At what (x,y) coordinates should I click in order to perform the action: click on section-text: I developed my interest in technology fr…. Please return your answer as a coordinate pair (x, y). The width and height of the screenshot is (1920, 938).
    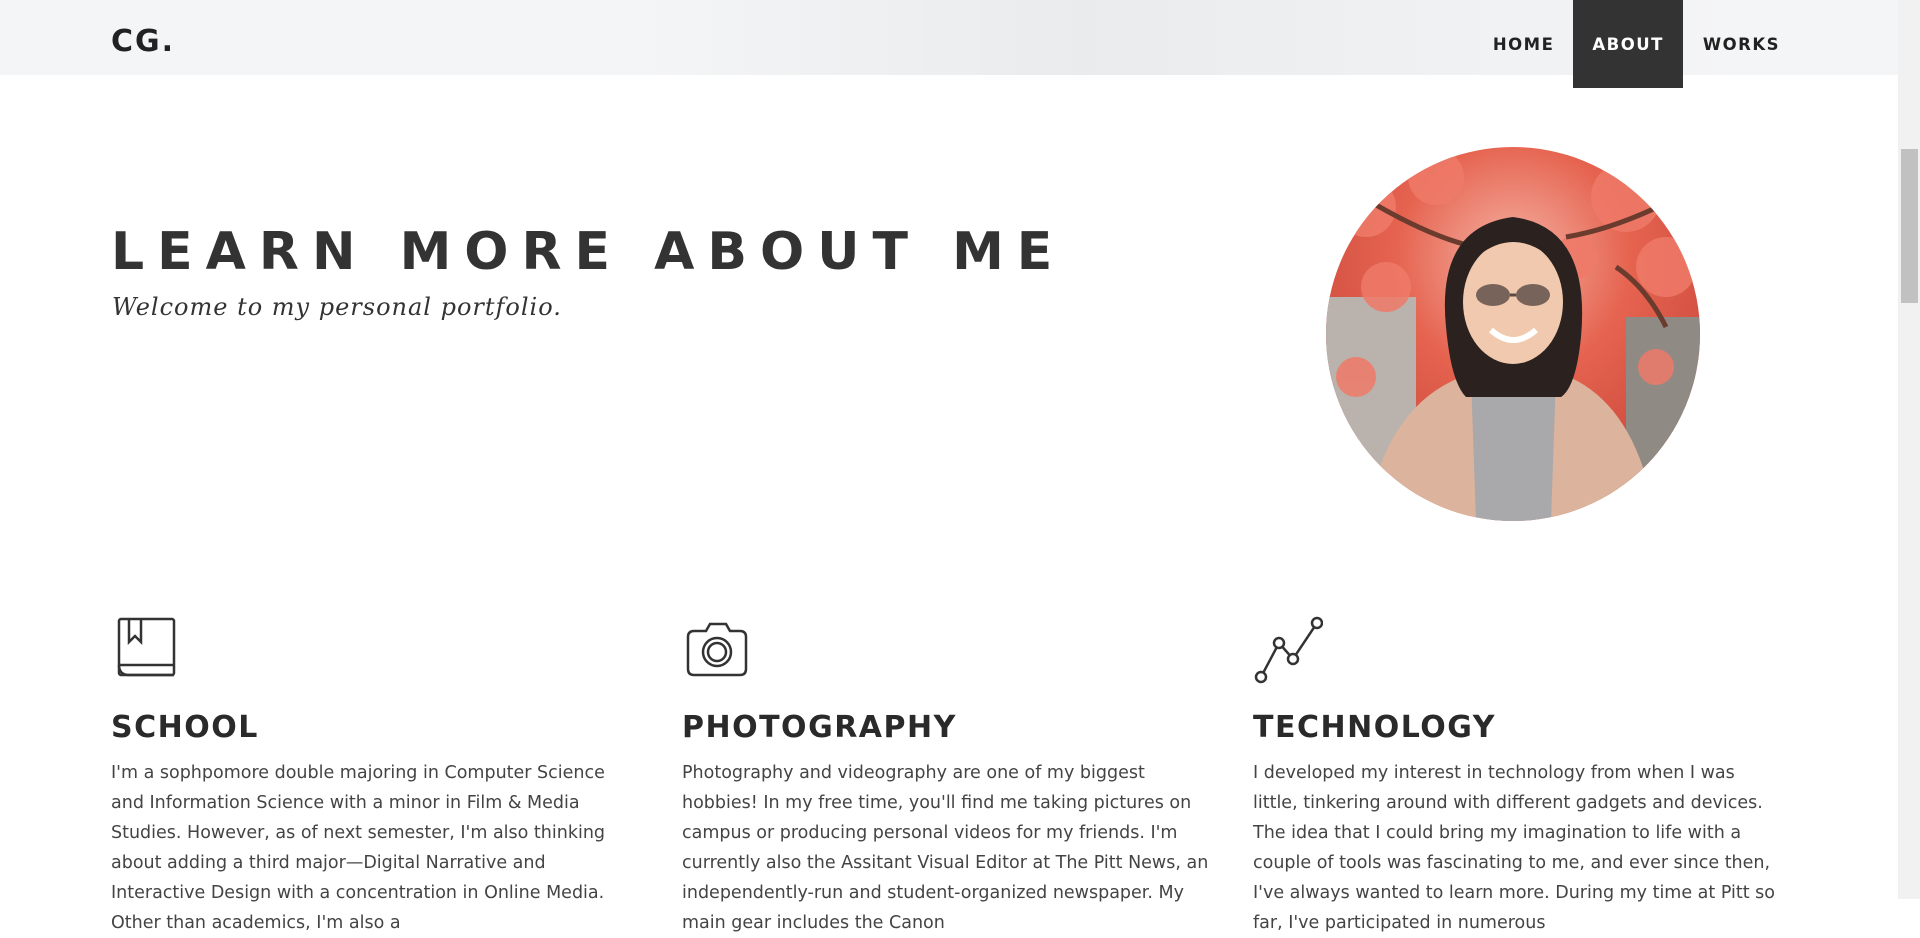
    Looking at the image, I should click on (1514, 848).